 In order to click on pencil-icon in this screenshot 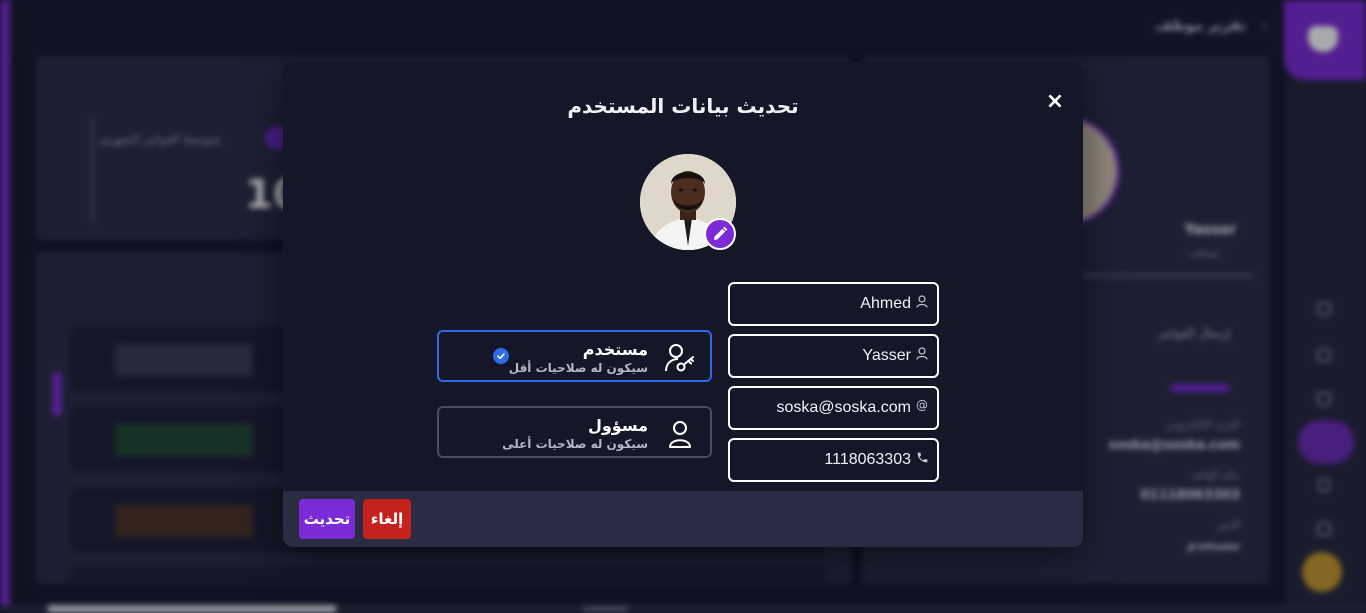, I will do `click(721, 233)`.